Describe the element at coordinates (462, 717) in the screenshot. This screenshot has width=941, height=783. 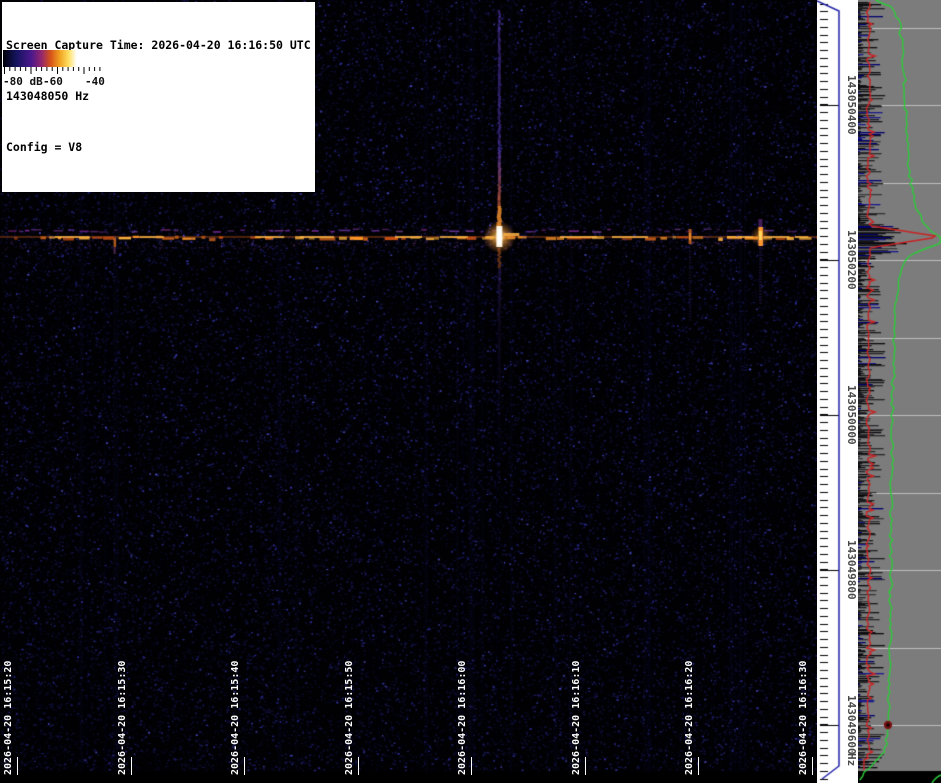
I see `time-axis-label: 2026-04-20 16:16:00` at that location.